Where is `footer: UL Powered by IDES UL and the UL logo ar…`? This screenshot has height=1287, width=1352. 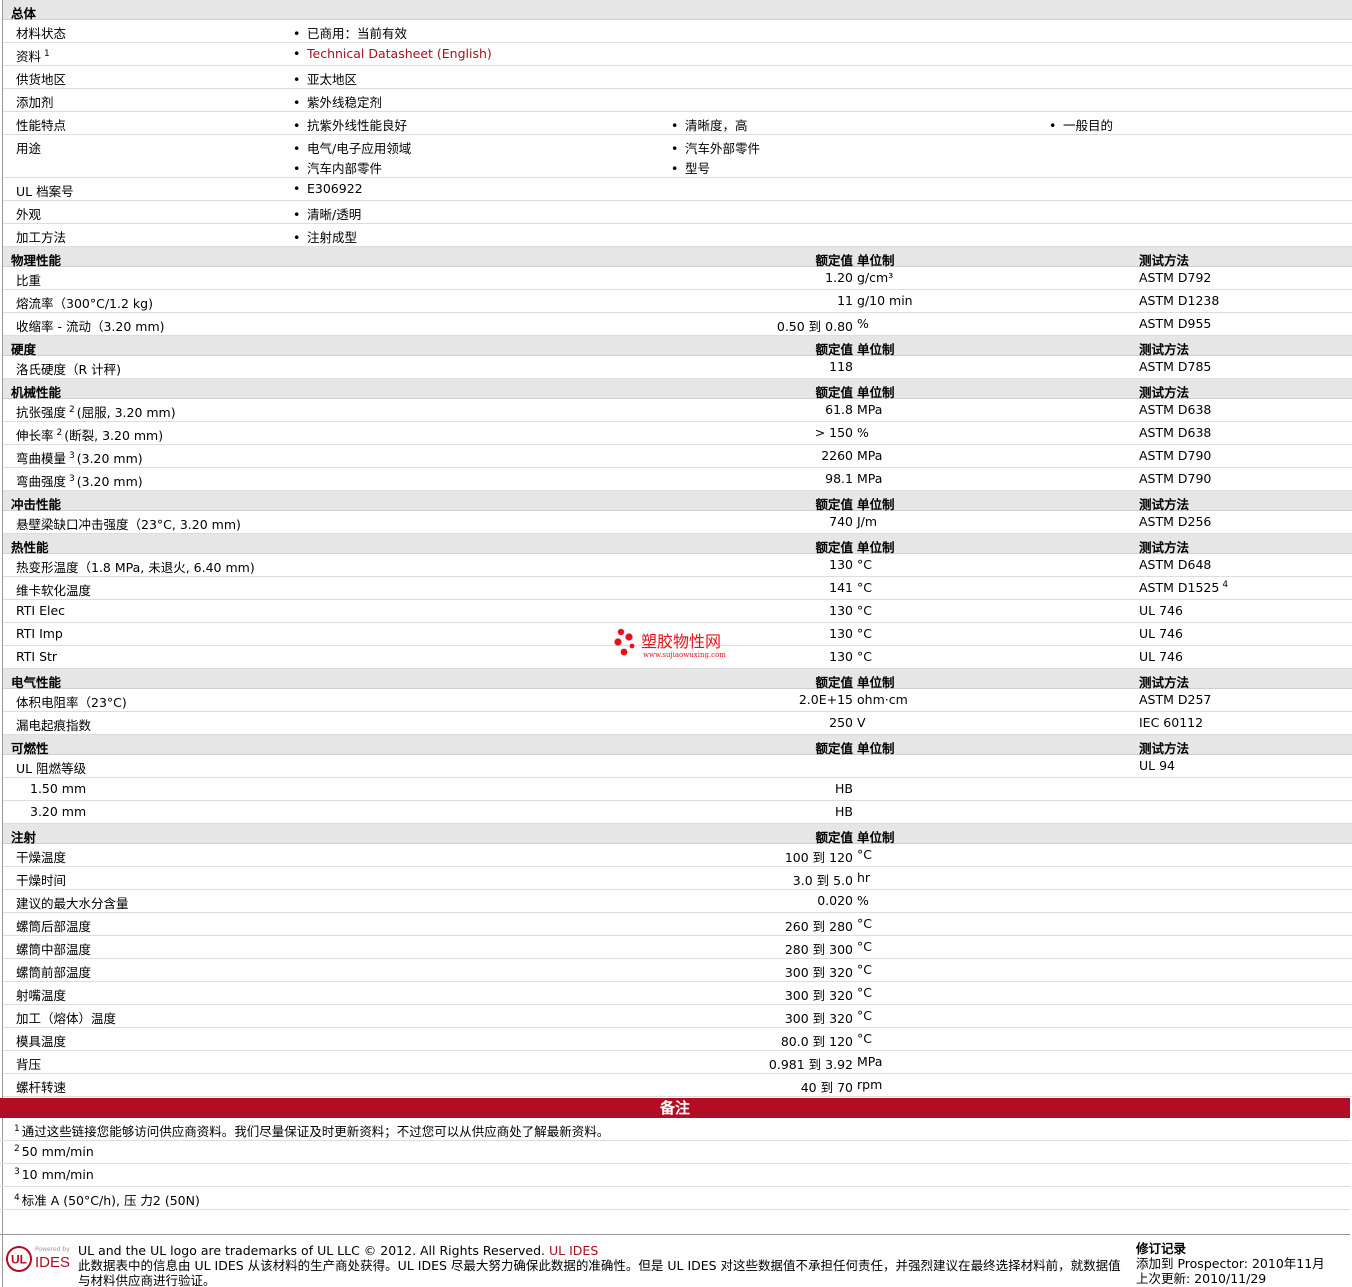
footer: UL Powered by IDES UL and the UL logo ar… is located at coordinates (675, 1260).